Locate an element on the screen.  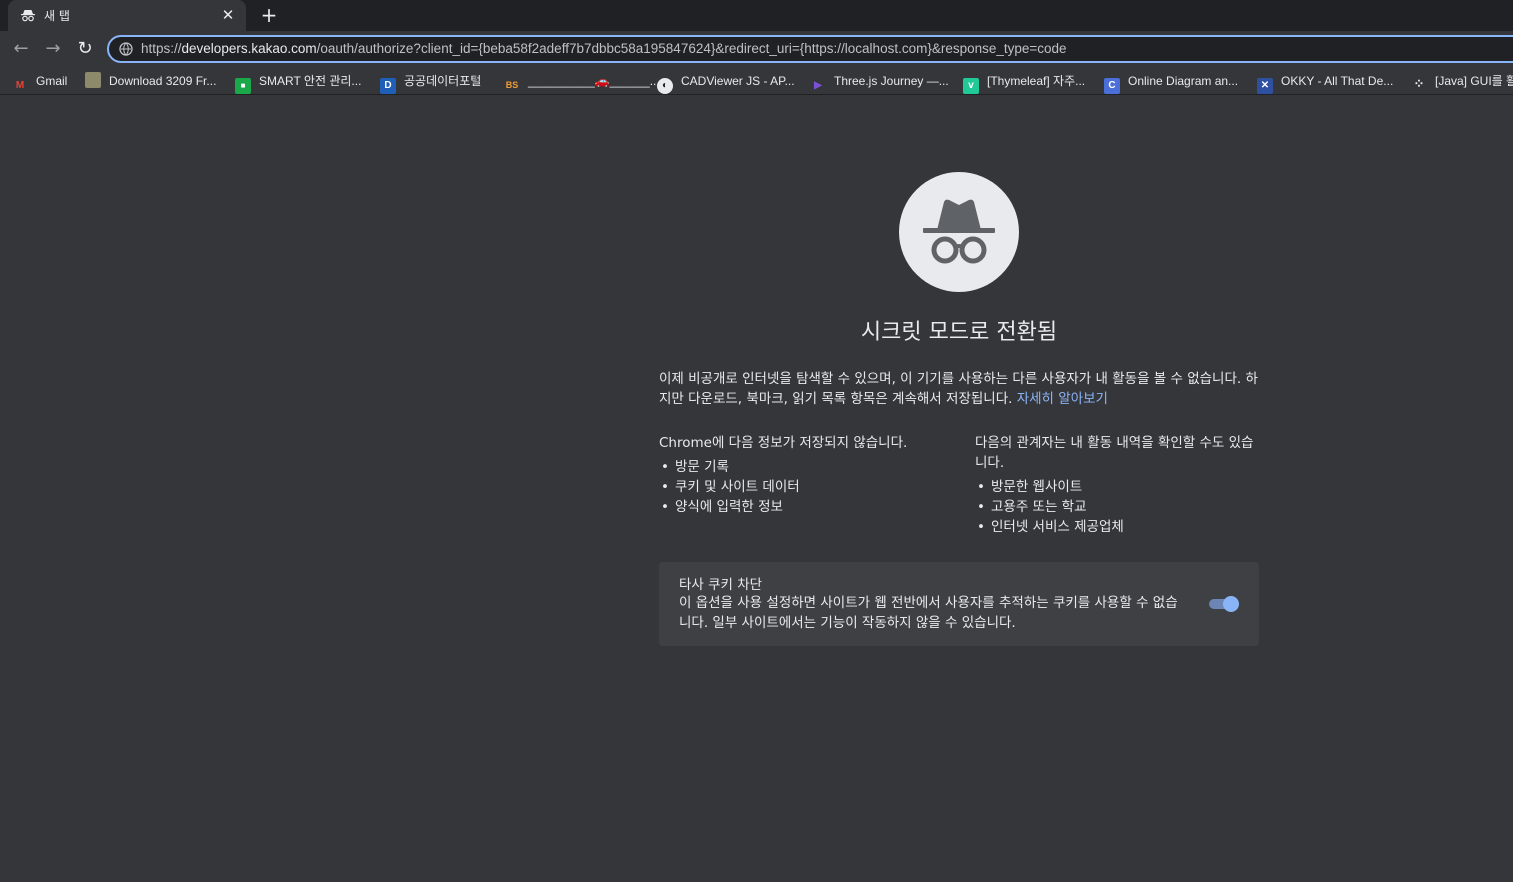
okky-icon: ✕ is located at coordinates (1265, 86).